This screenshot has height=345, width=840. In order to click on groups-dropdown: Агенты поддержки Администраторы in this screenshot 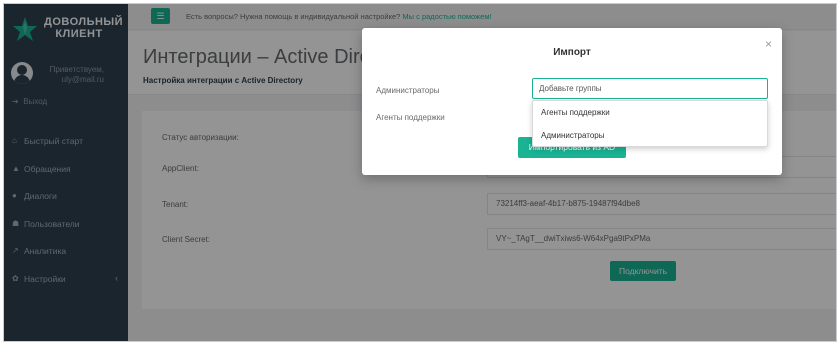, I will do `click(650, 123)`.